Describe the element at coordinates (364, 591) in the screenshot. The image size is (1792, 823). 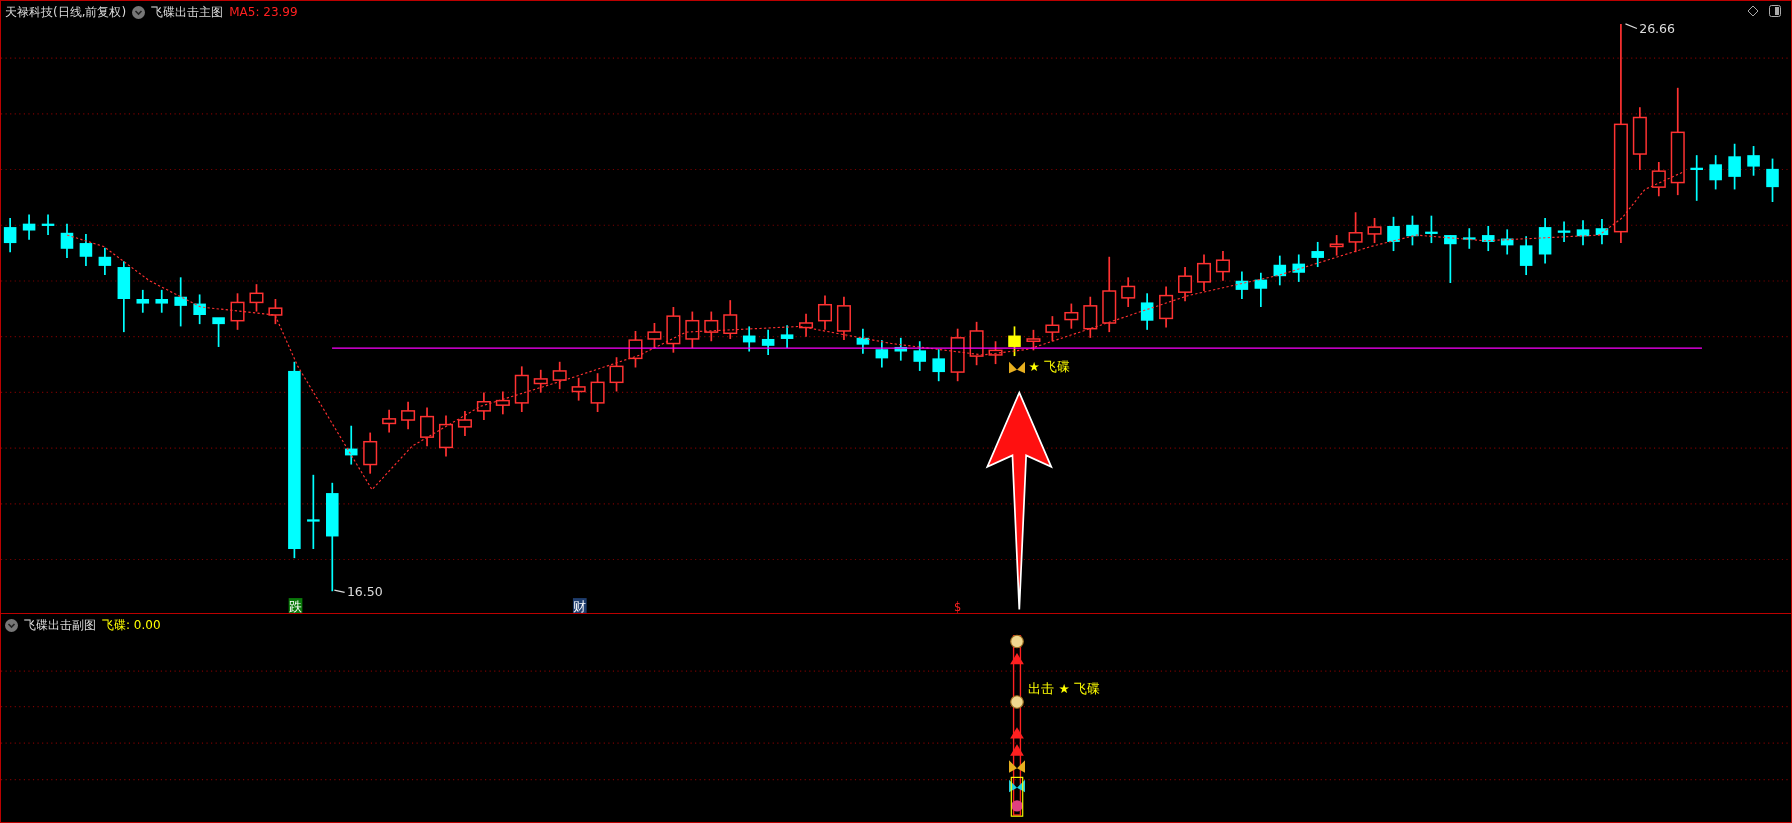
I see `low-price-label: 16.50` at that location.